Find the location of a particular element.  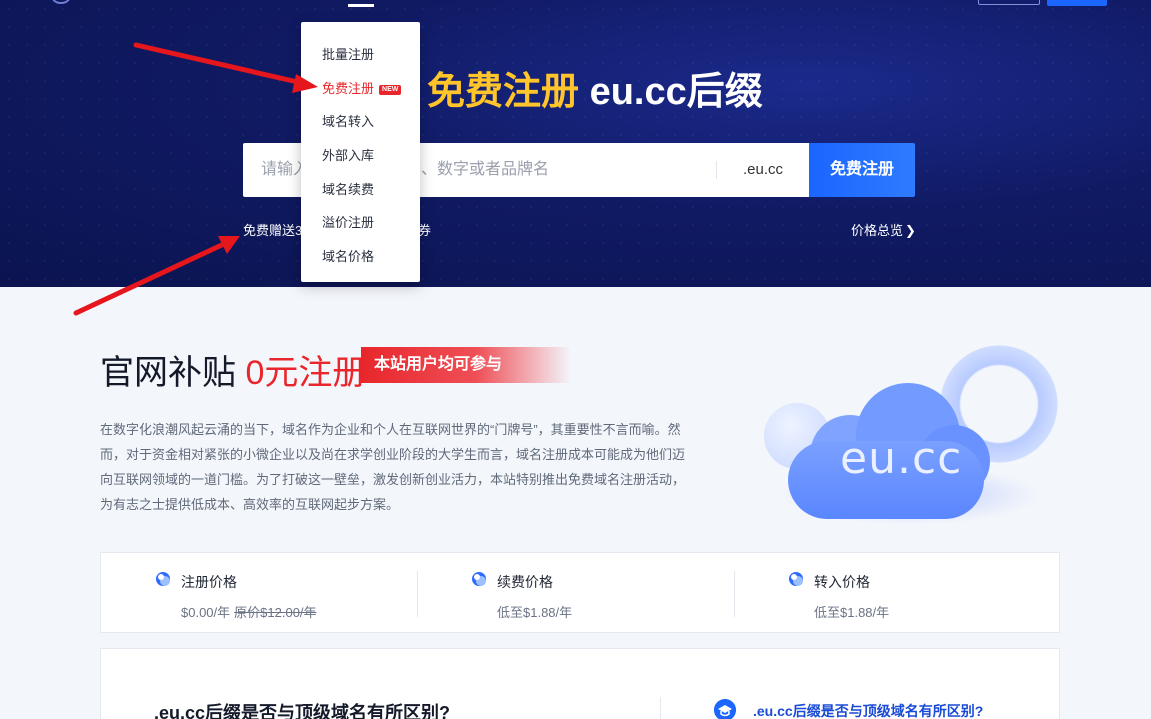

active-nav-indicator is located at coordinates (361, 5).